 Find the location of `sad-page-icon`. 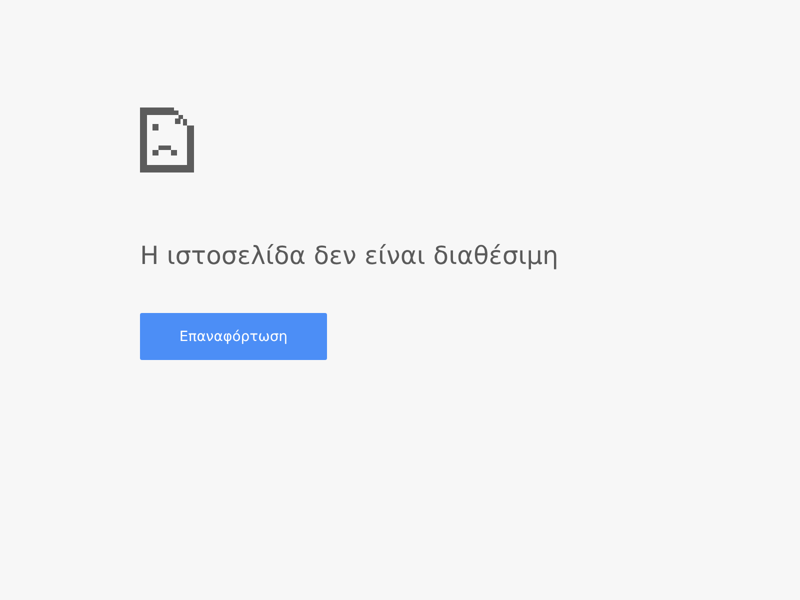

sad-page-icon is located at coordinates (167, 140).